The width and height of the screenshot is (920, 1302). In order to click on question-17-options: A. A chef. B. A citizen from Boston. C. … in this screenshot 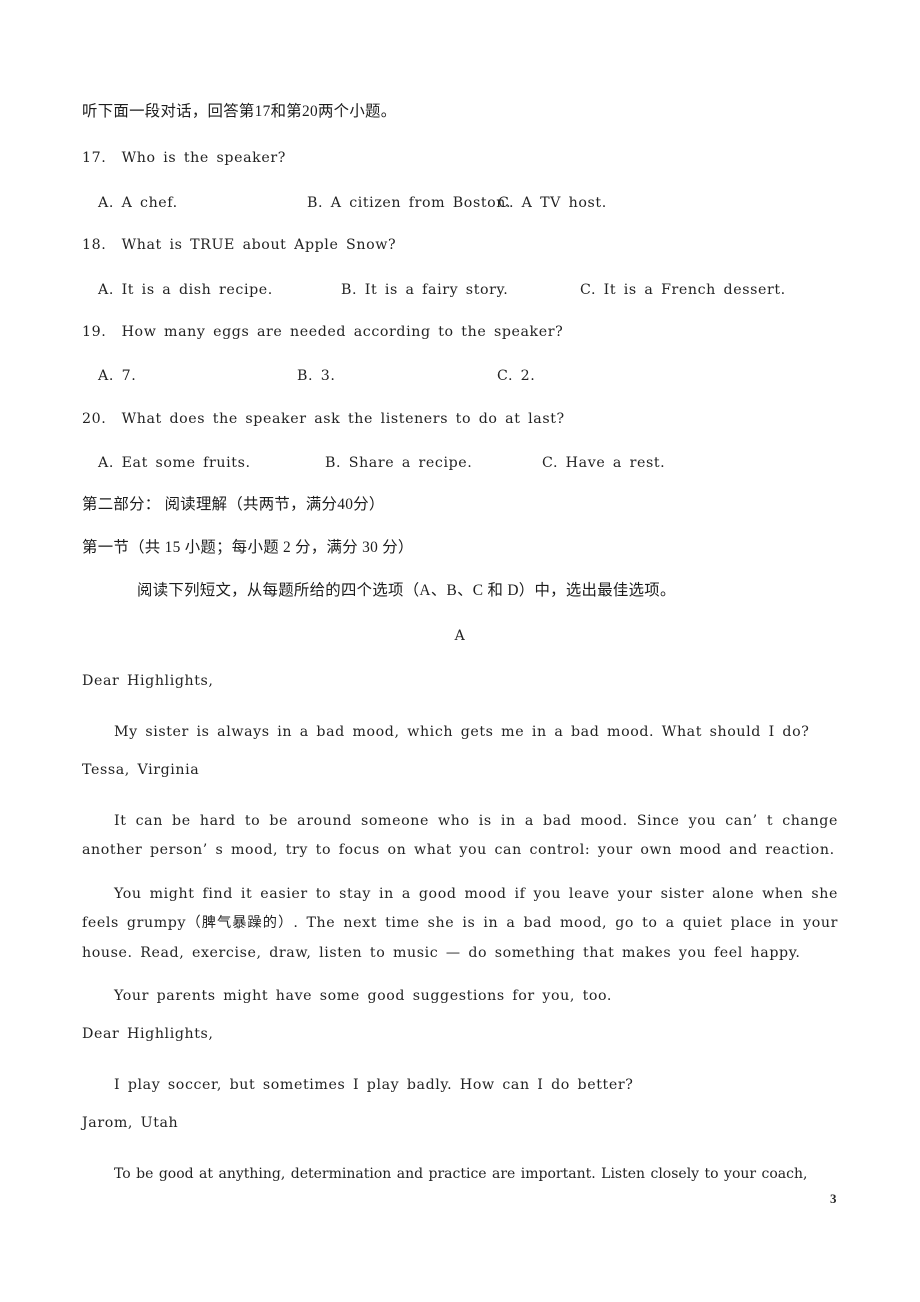, I will do `click(400, 205)`.